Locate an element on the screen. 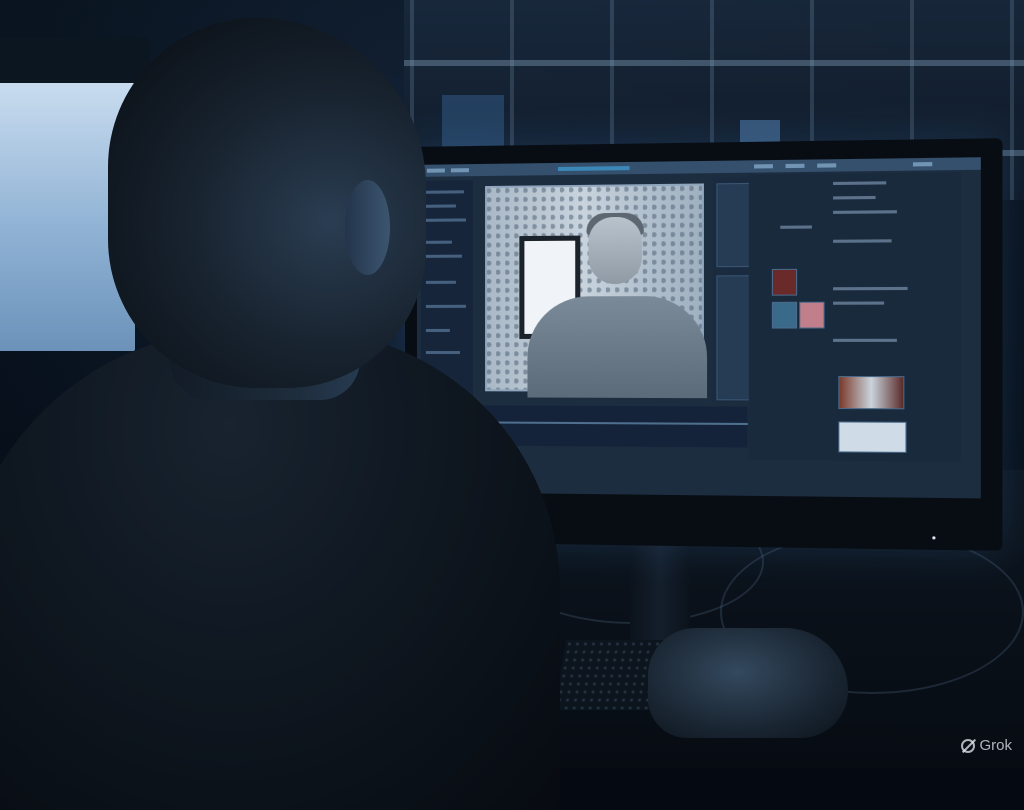 The image size is (1024, 810). power-led is located at coordinates (934, 538).